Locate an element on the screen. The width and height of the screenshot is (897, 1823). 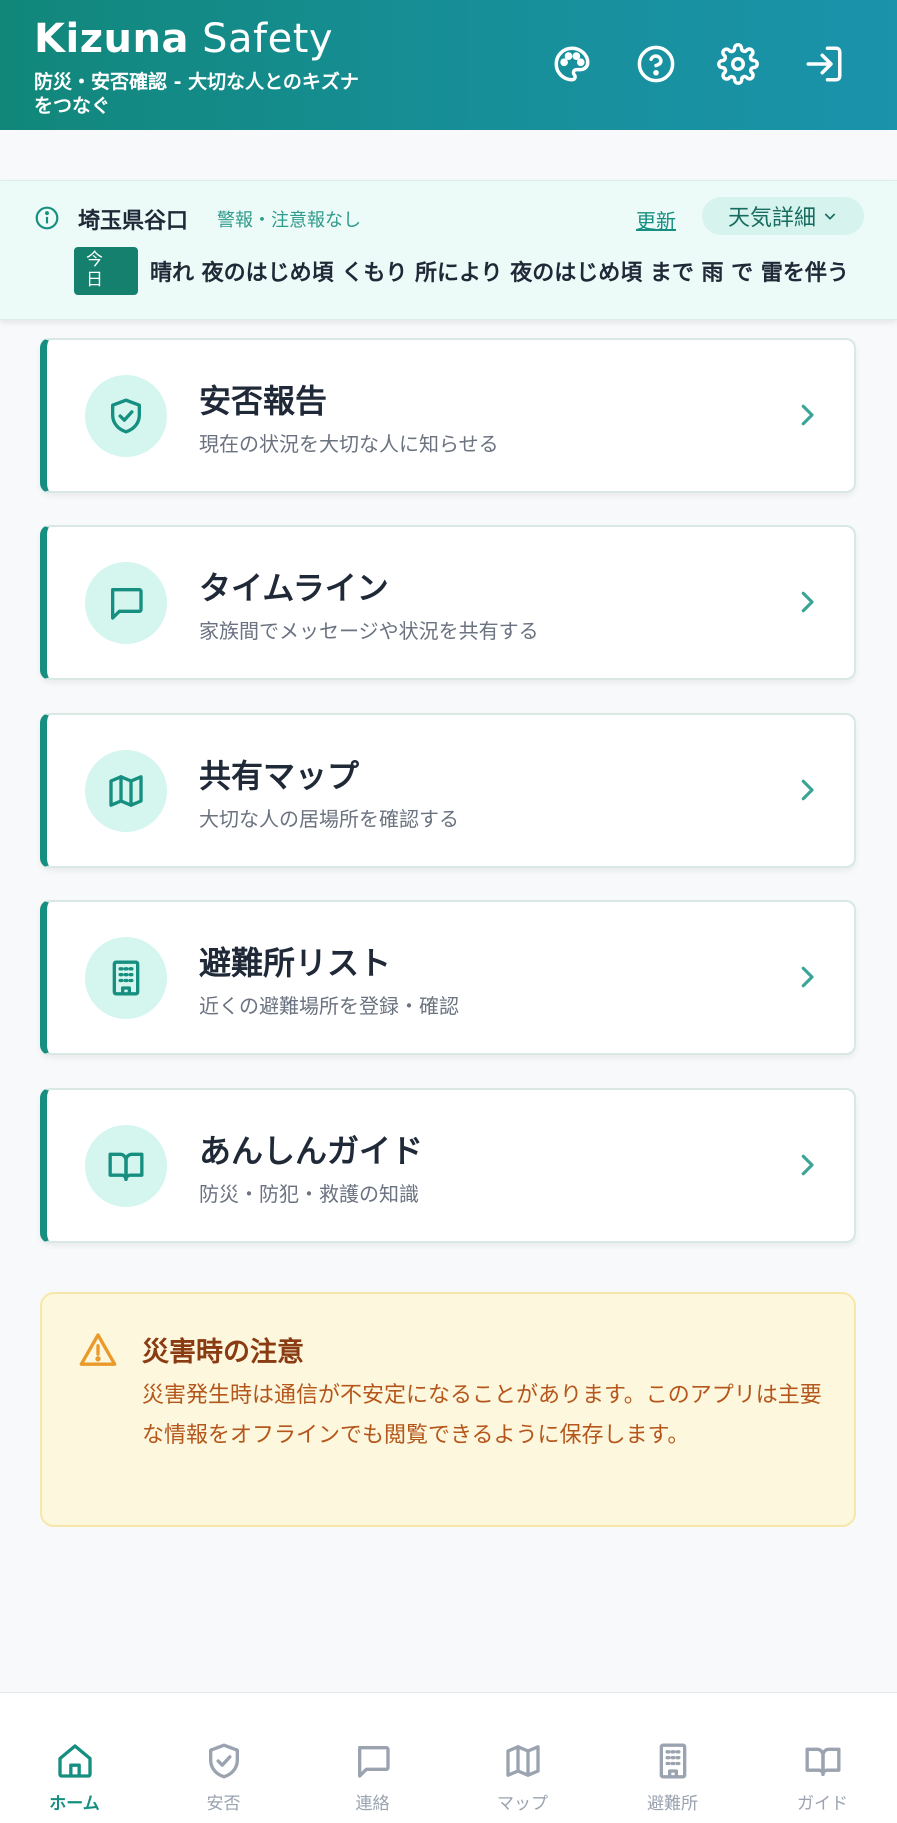
logout-icon is located at coordinates (824, 64).